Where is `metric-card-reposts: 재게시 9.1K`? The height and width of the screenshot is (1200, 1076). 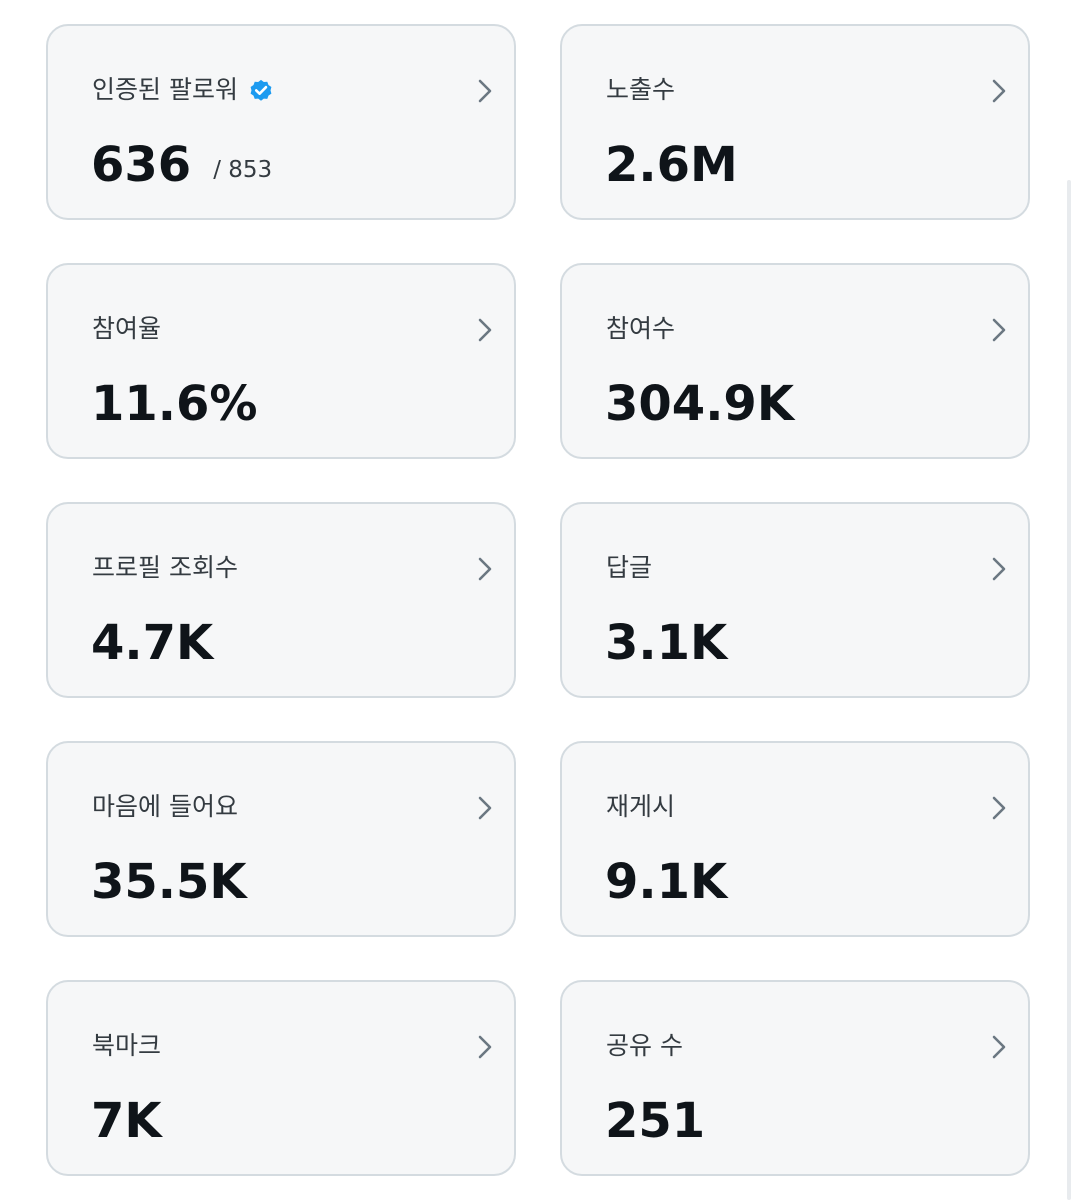 metric-card-reposts: 재게시 9.1K is located at coordinates (795, 839).